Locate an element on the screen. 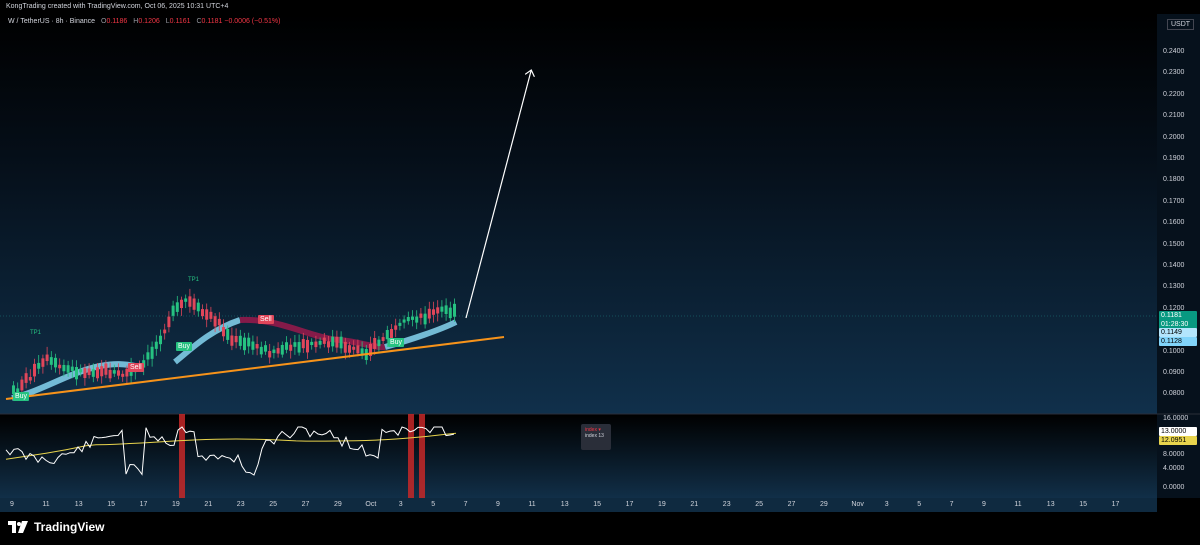  last-price-value: 0.1181 is located at coordinates (1171, 315).